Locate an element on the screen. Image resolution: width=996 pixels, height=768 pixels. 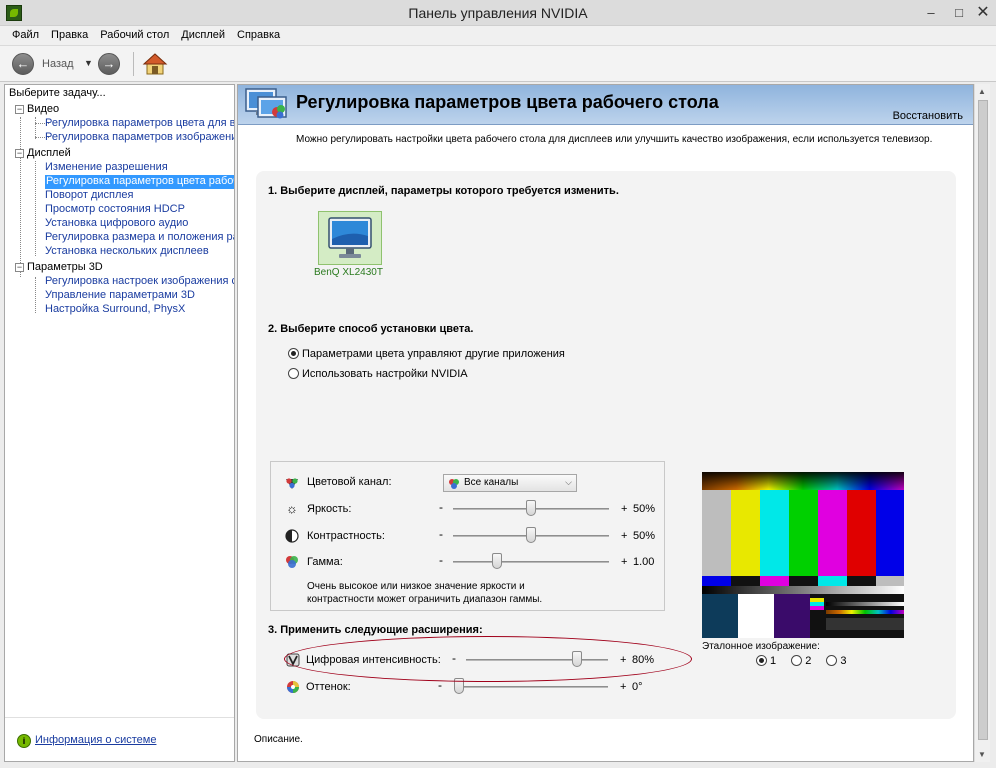
brightness-increase: + is located at coordinates (624, 509).